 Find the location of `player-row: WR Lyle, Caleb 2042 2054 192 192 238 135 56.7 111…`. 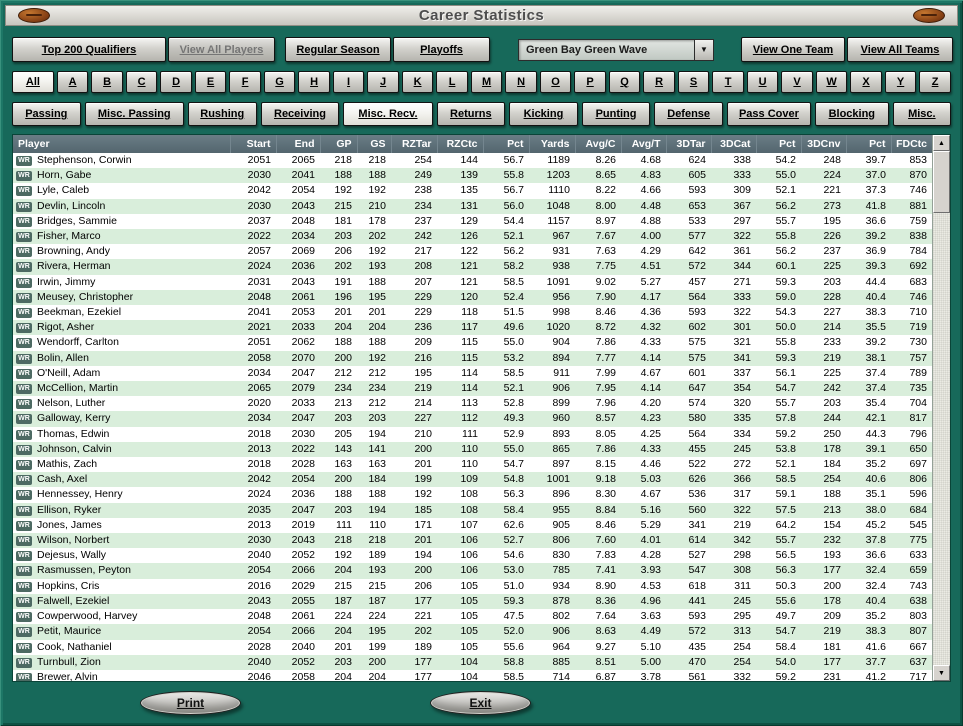

player-row: WR Lyle, Caleb 2042 2054 192 192 238 135 56.7 111… is located at coordinates (472, 191).